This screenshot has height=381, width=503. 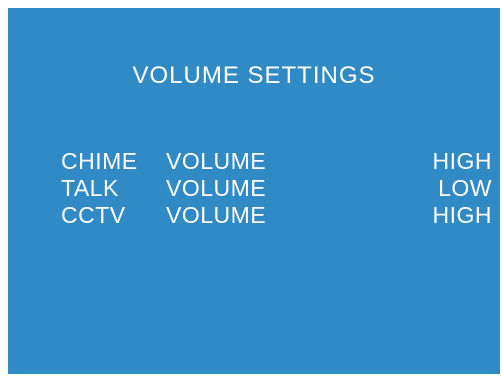 I want to click on page-title: VOLUME SETTINGS, so click(x=254, y=75).